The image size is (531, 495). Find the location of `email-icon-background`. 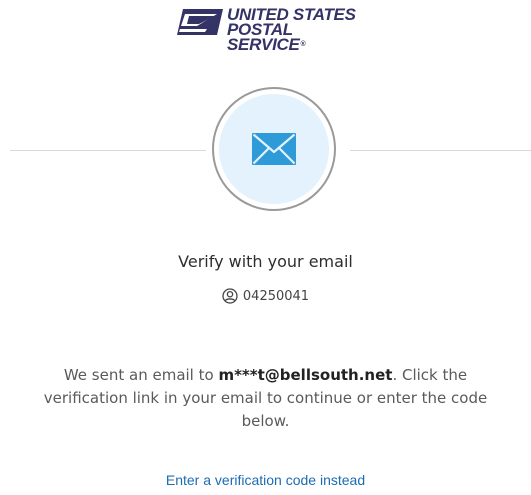

email-icon-background is located at coordinates (274, 149).